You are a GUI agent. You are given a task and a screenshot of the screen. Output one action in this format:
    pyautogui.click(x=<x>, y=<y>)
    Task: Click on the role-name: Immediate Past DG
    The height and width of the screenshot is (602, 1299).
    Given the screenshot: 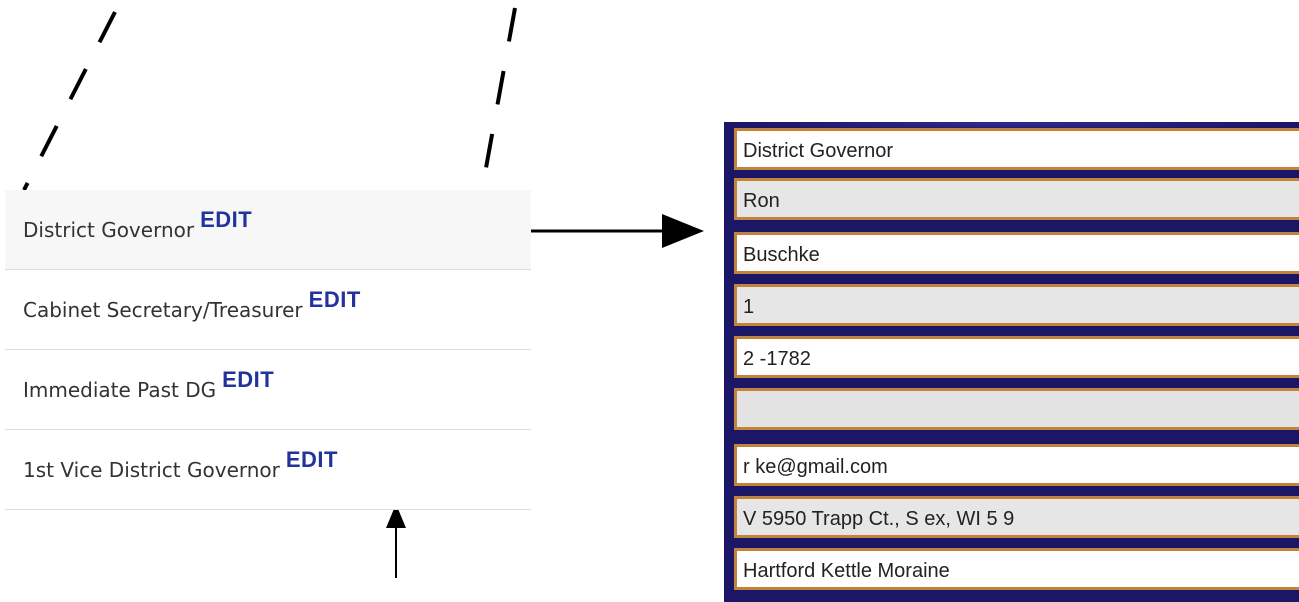 What is the action you would take?
    pyautogui.click(x=120, y=389)
    